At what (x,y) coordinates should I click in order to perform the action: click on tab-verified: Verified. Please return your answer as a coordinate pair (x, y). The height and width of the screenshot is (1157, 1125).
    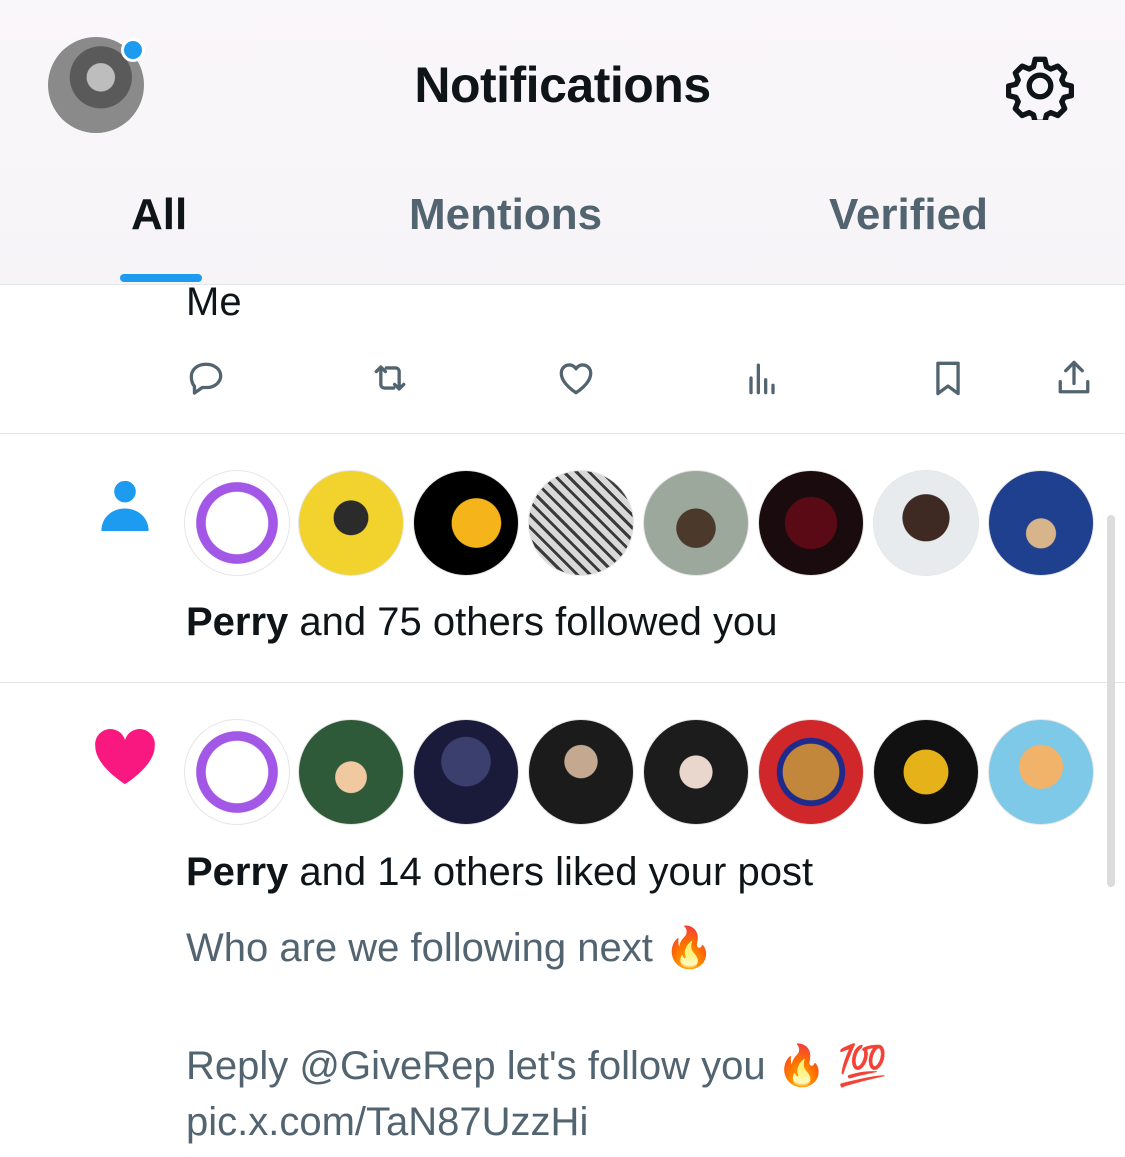
    Looking at the image, I should click on (908, 215).